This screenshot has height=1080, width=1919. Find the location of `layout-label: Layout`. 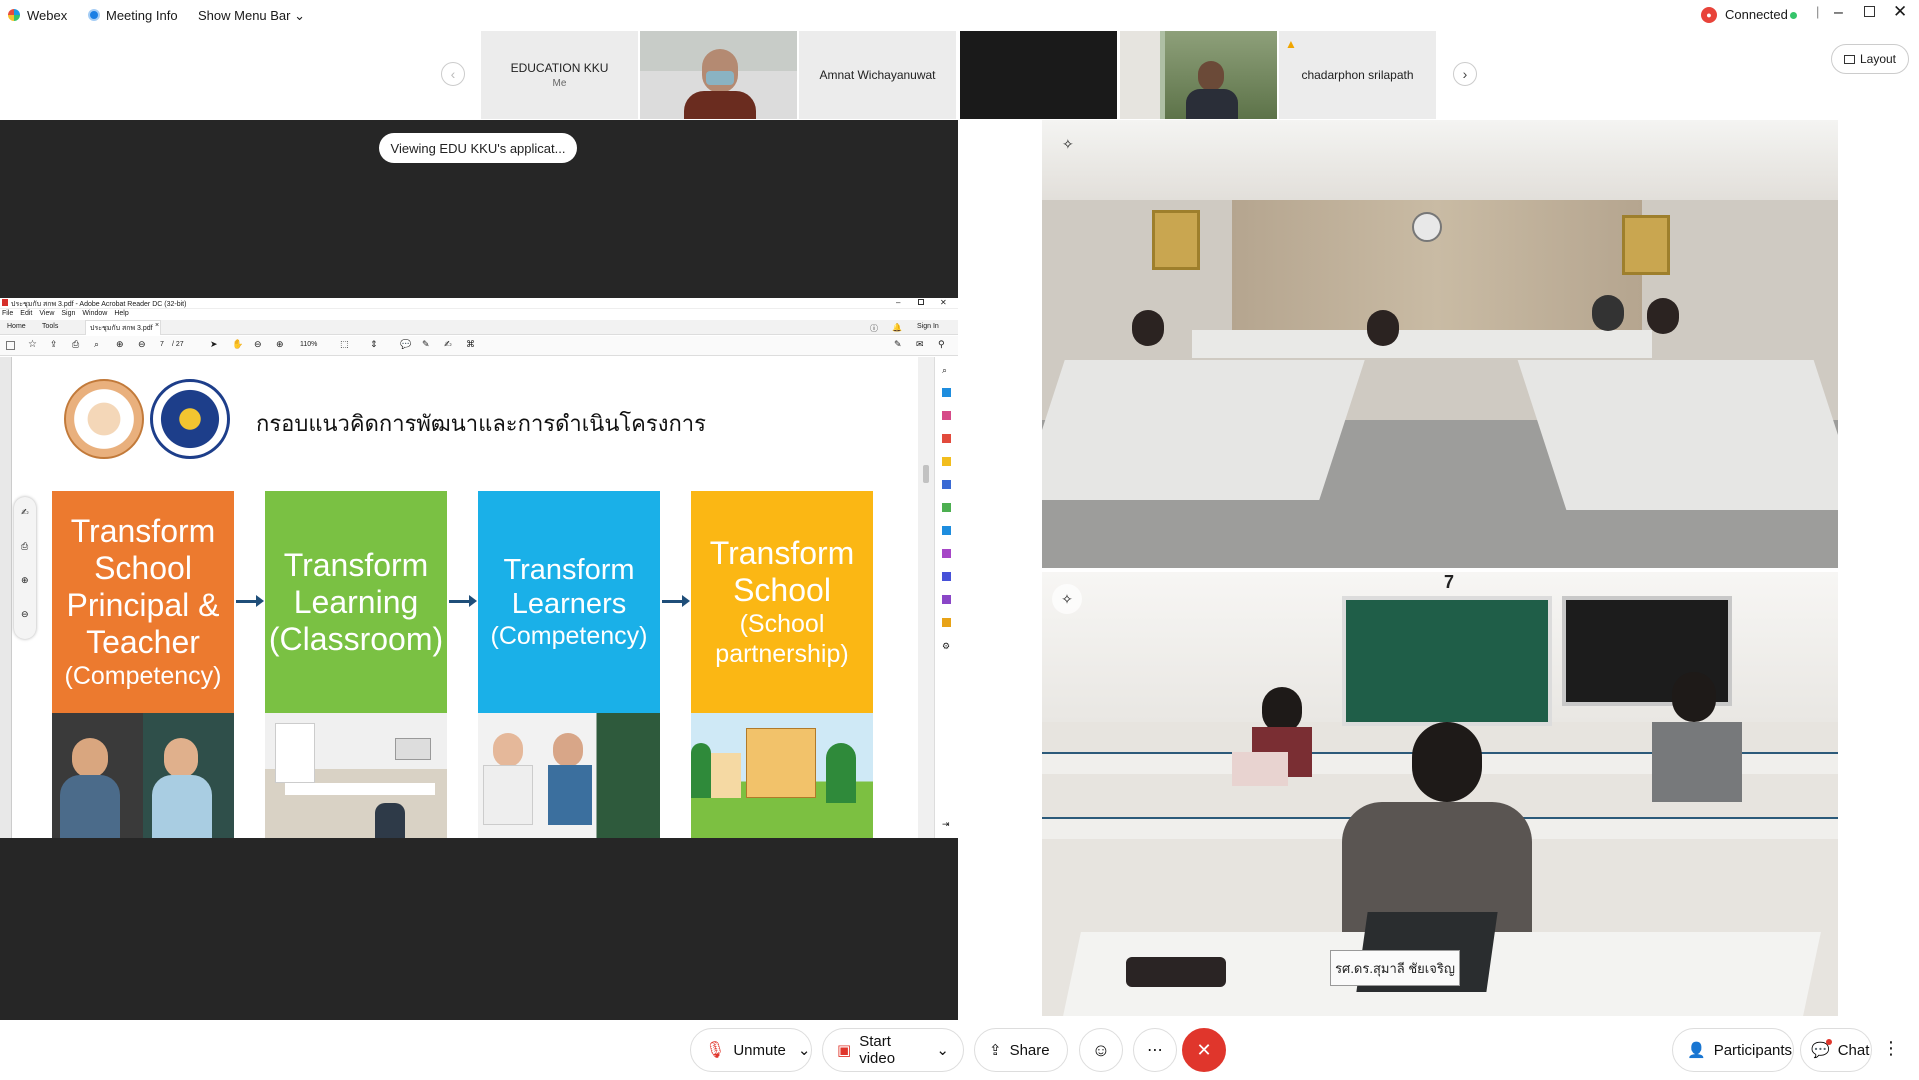

layout-label: Layout is located at coordinates (1878, 59).